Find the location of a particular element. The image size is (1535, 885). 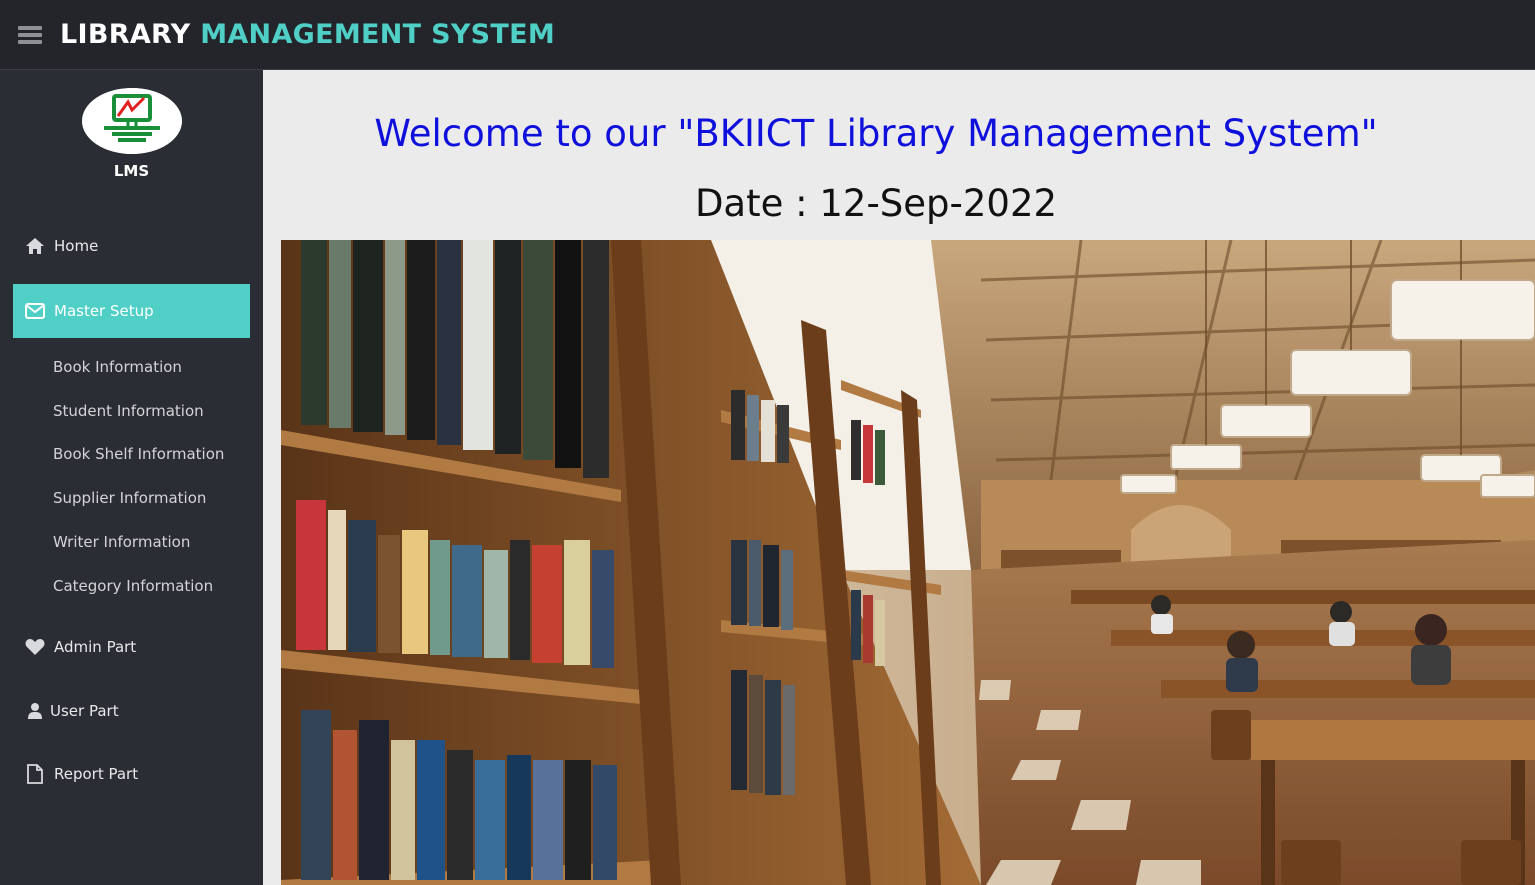

submenu-book-information: Book Information is located at coordinates (117, 367).